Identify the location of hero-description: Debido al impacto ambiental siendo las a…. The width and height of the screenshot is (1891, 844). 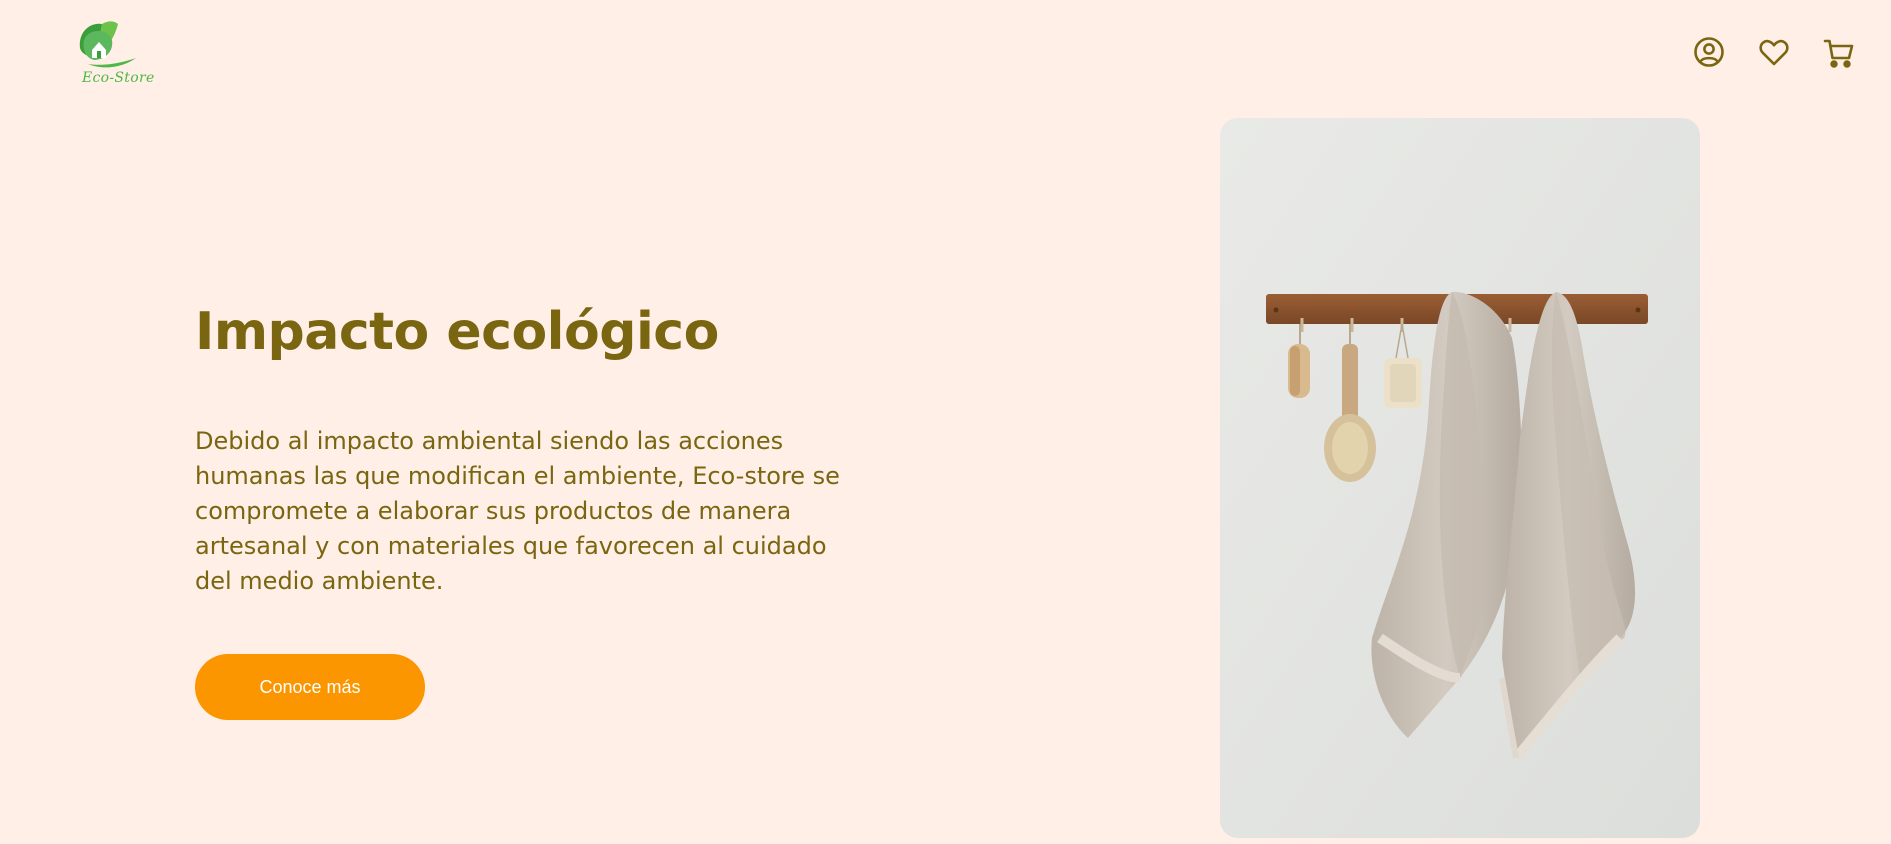
(517, 511).